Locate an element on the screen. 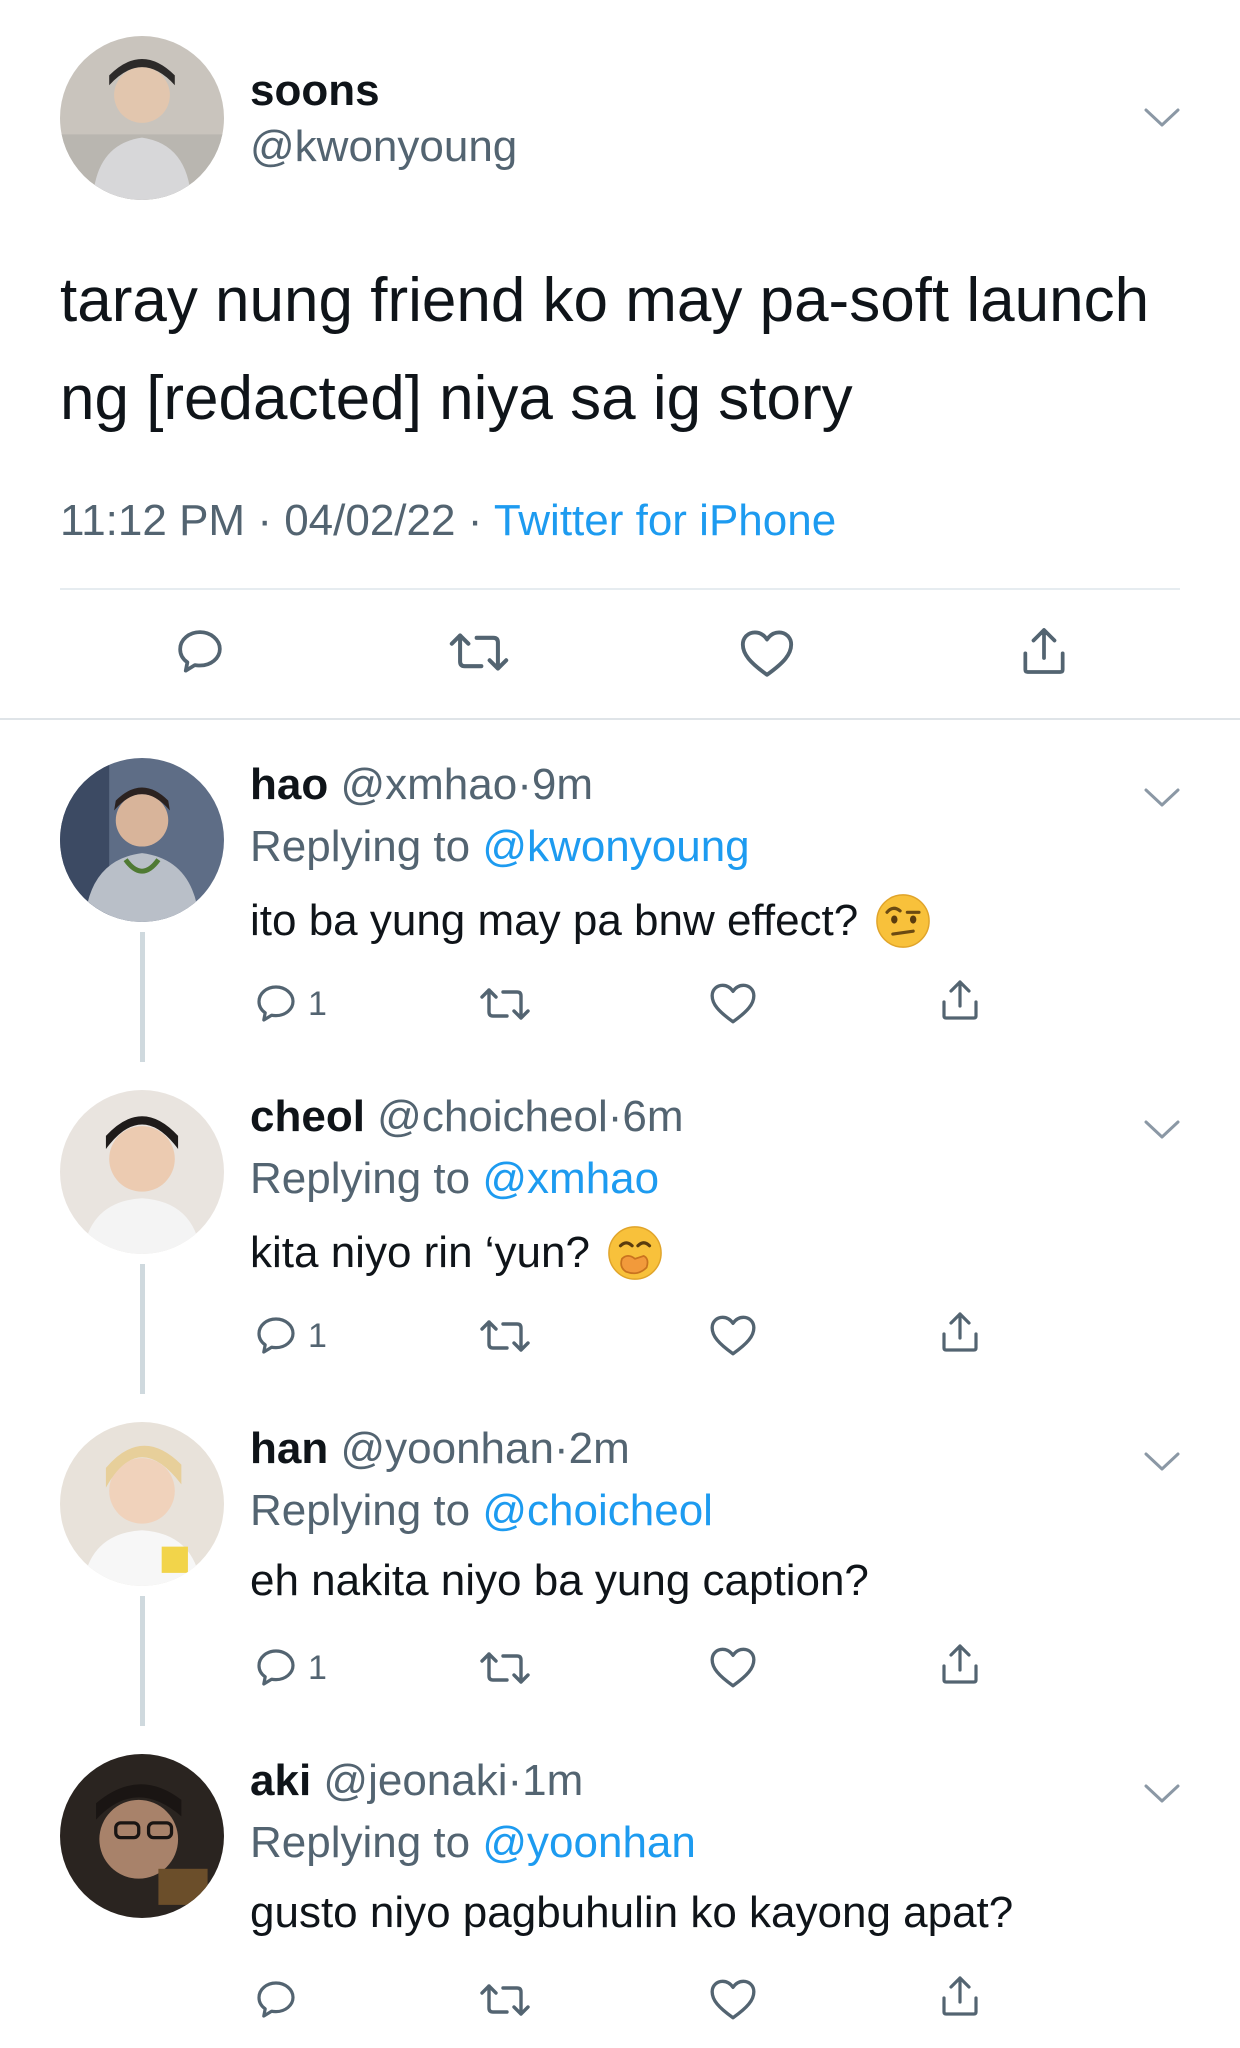  author-name: aki is located at coordinates (280, 1780).